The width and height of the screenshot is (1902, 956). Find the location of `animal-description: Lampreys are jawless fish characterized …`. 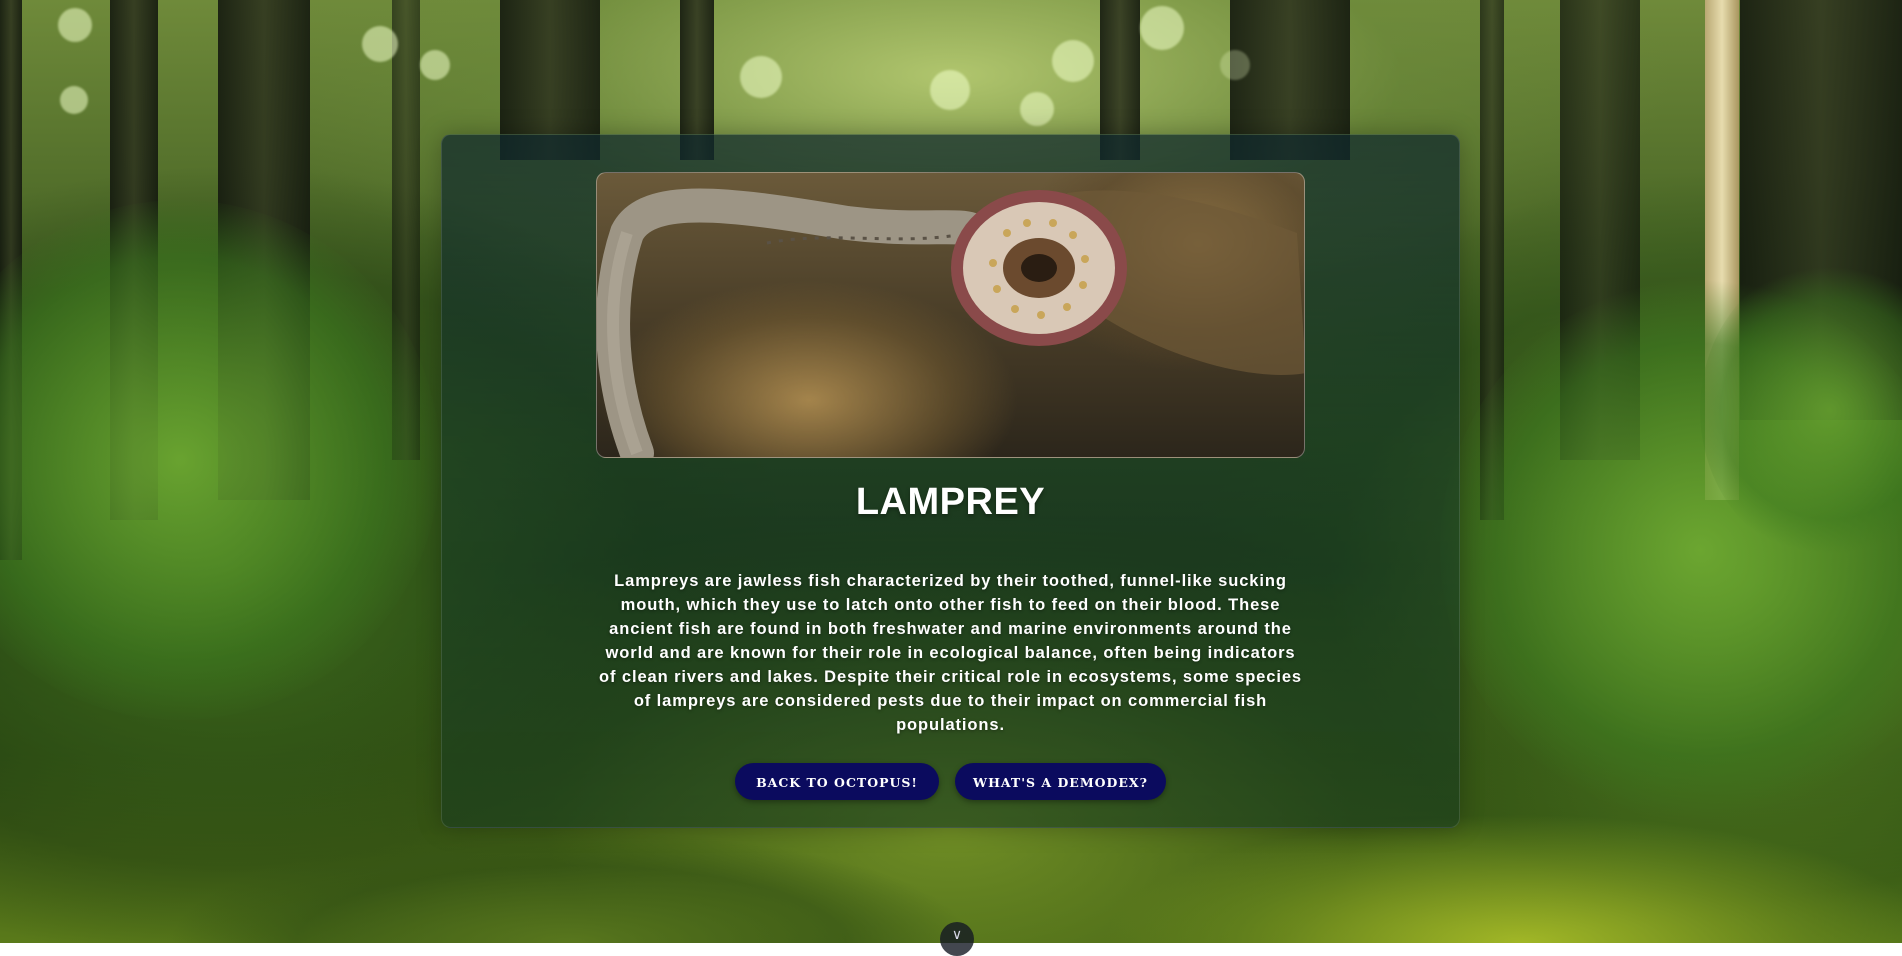

animal-description: Lampreys are jawless fish characterized … is located at coordinates (950, 653).